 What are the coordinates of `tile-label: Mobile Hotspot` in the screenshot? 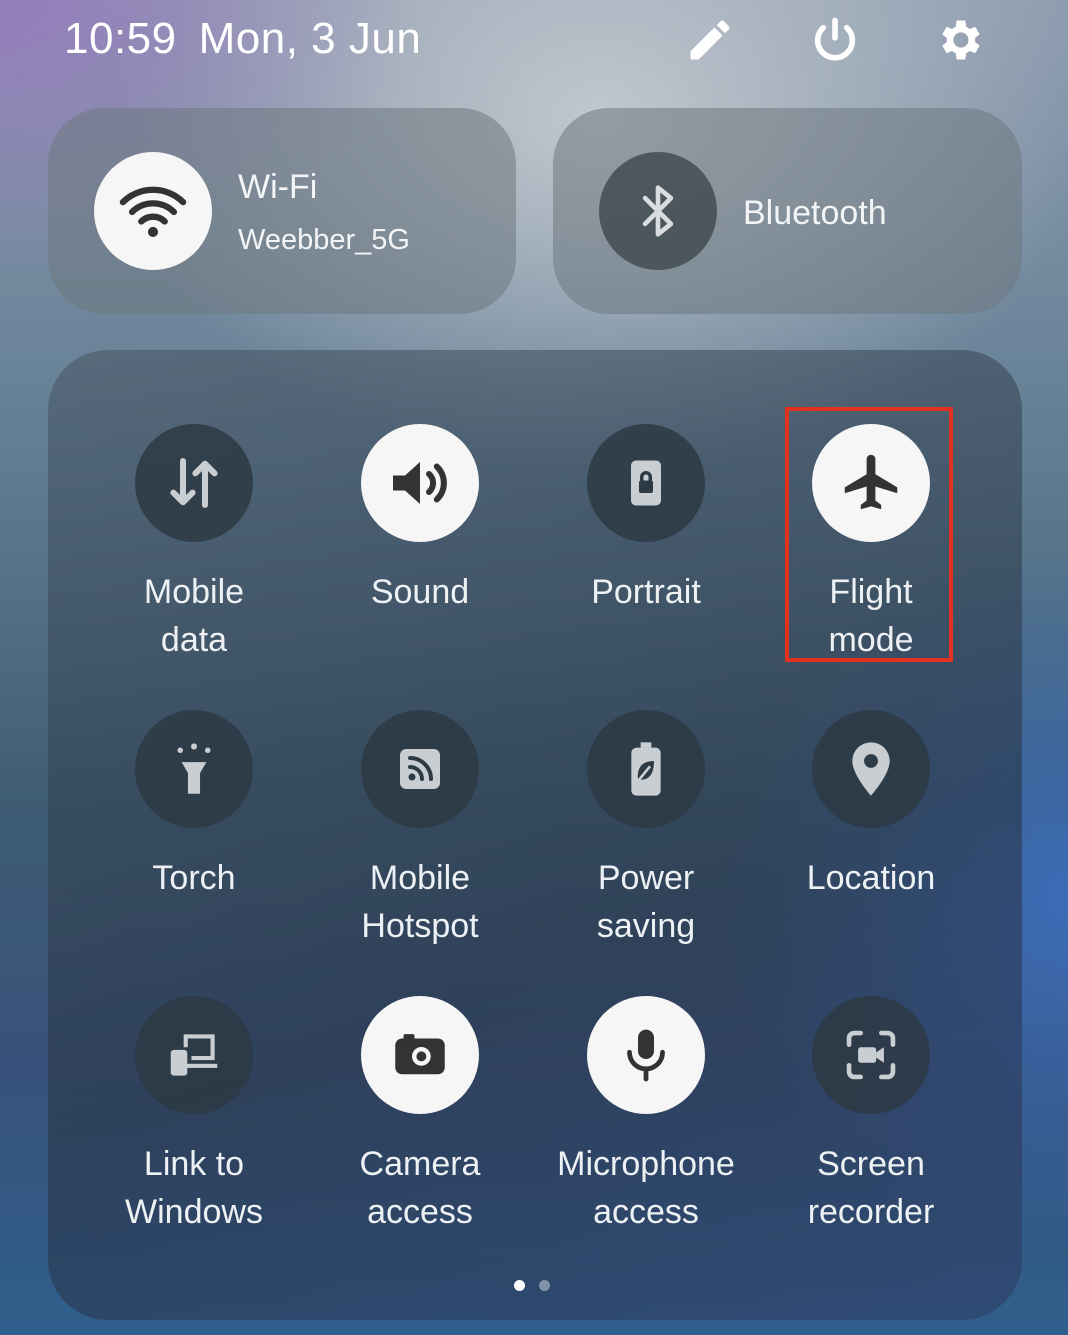 It's located at (420, 902).